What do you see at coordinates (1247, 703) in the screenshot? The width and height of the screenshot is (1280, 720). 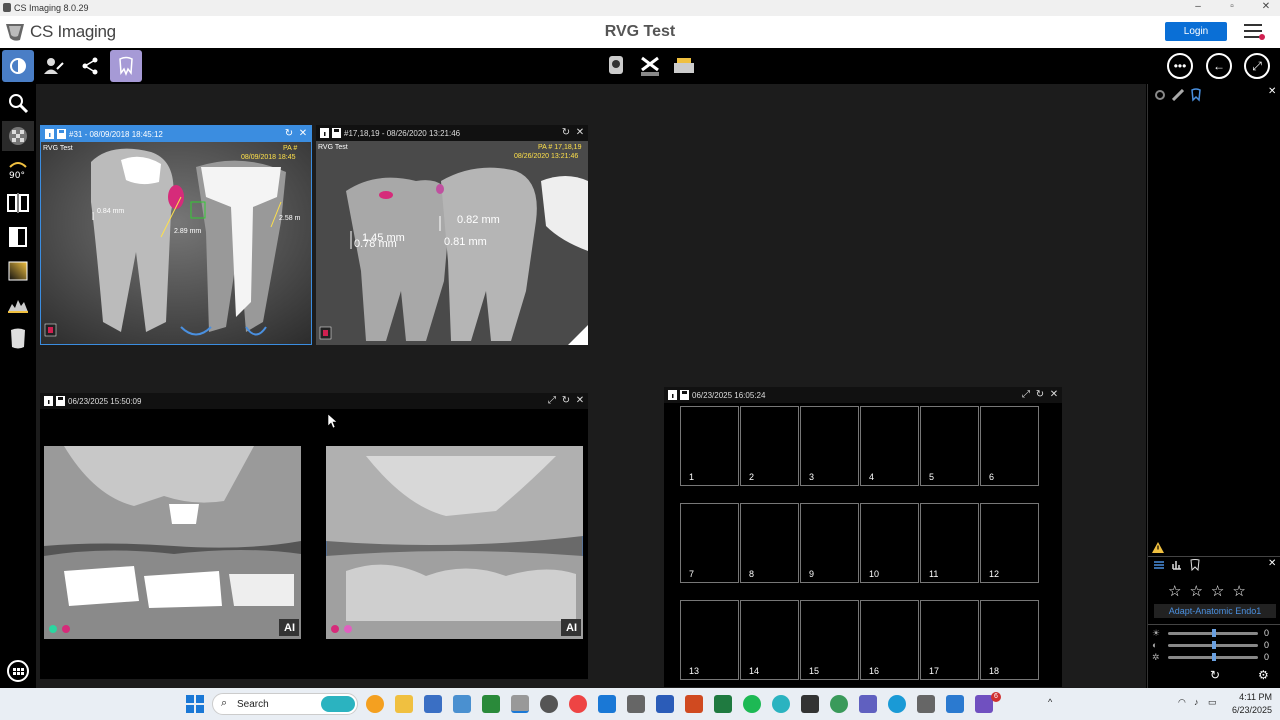 I see `clock: 4:11 PM 6/23/2025` at bounding box center [1247, 703].